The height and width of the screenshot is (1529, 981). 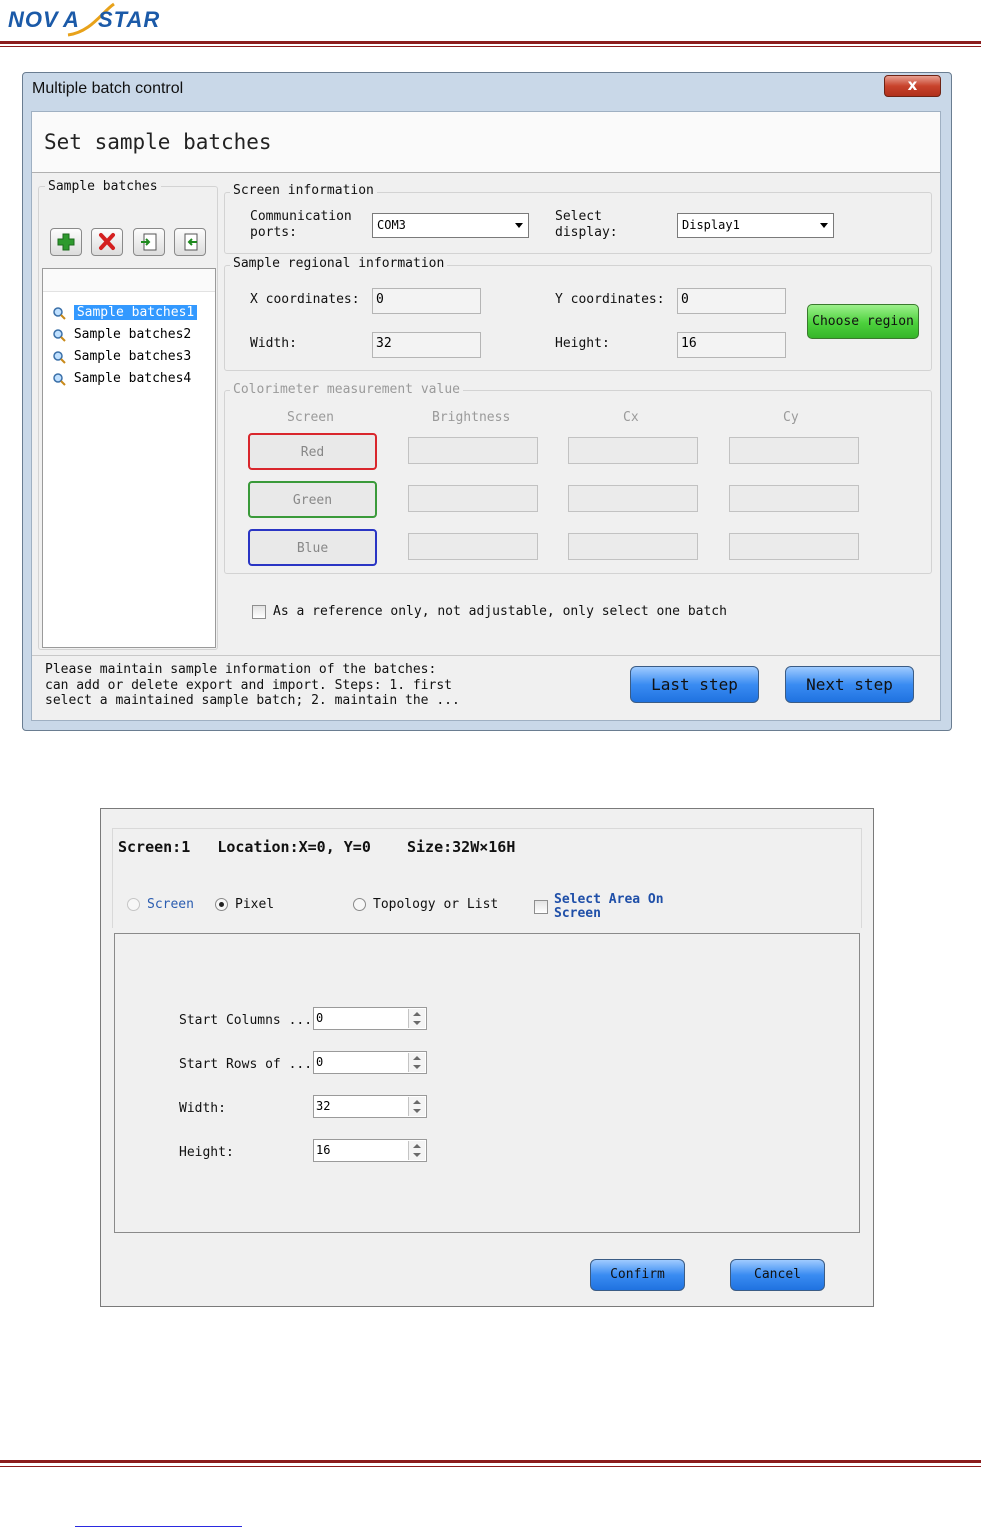 What do you see at coordinates (731, 301) in the screenshot?
I see `y-coordinates-field: 0` at bounding box center [731, 301].